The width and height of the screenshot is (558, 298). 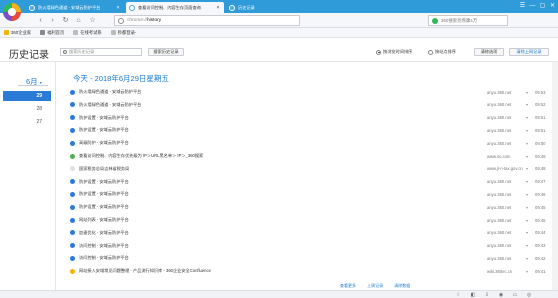 I want to click on history-row: 加速优化 - 安域云防护平台 anyu.360.net ▾ 09:44, so click(x=310, y=233).